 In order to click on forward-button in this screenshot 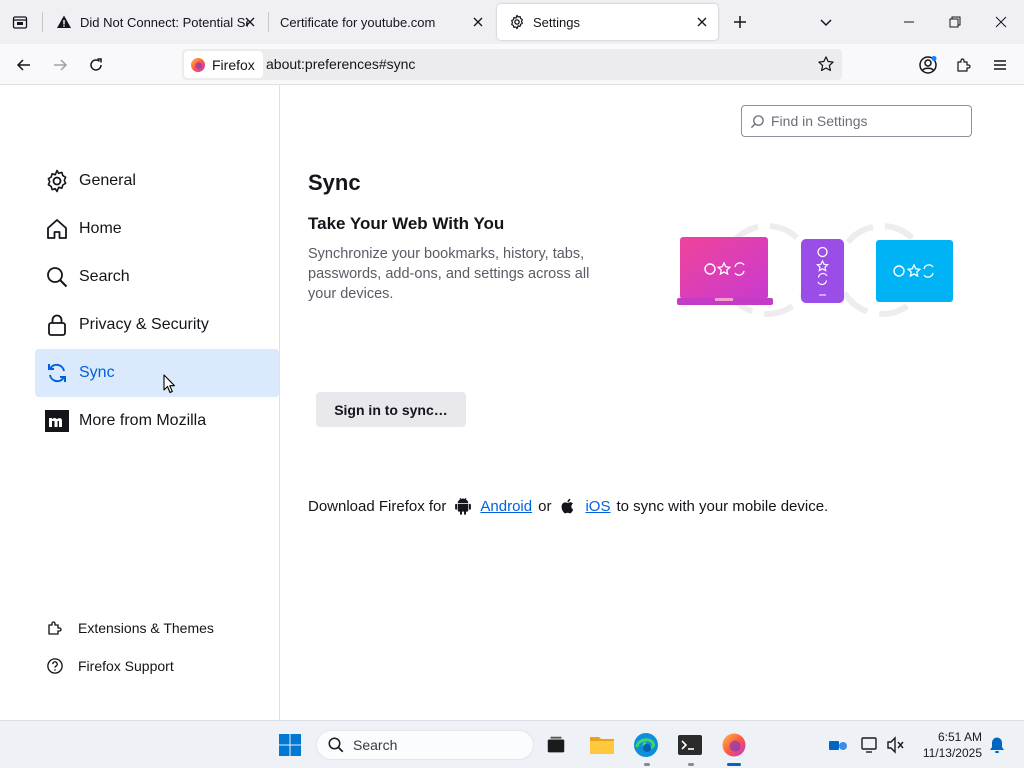, I will do `click(60, 65)`.